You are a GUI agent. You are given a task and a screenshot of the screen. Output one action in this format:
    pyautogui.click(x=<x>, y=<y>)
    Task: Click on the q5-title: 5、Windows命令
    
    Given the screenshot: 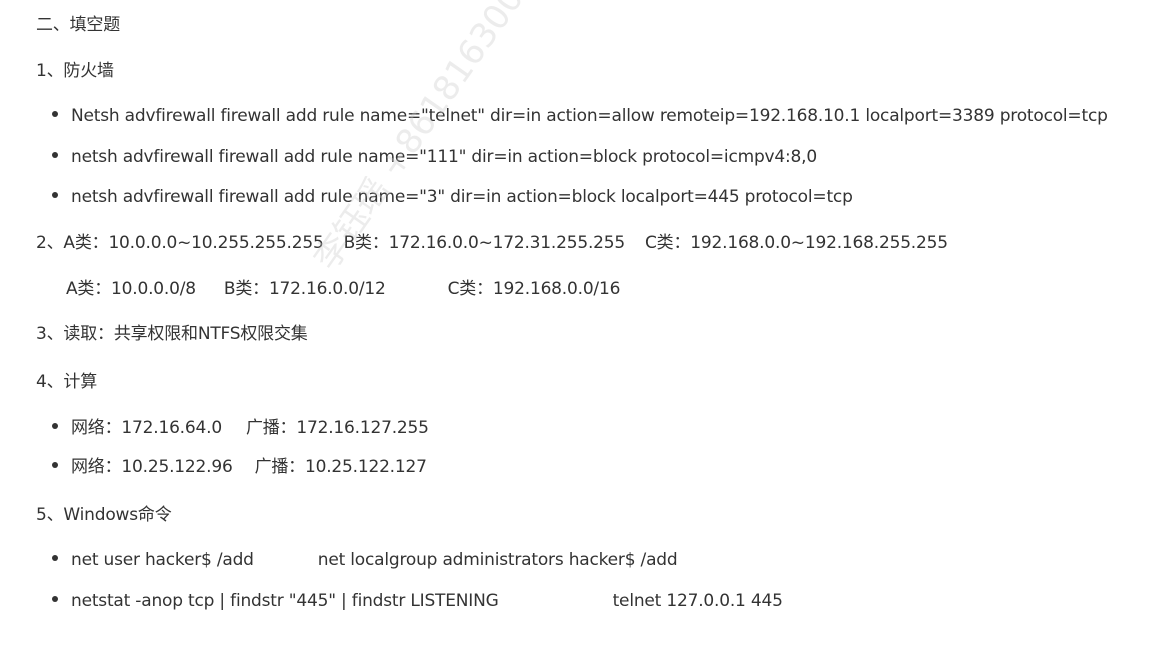 What is the action you would take?
    pyautogui.click(x=104, y=515)
    